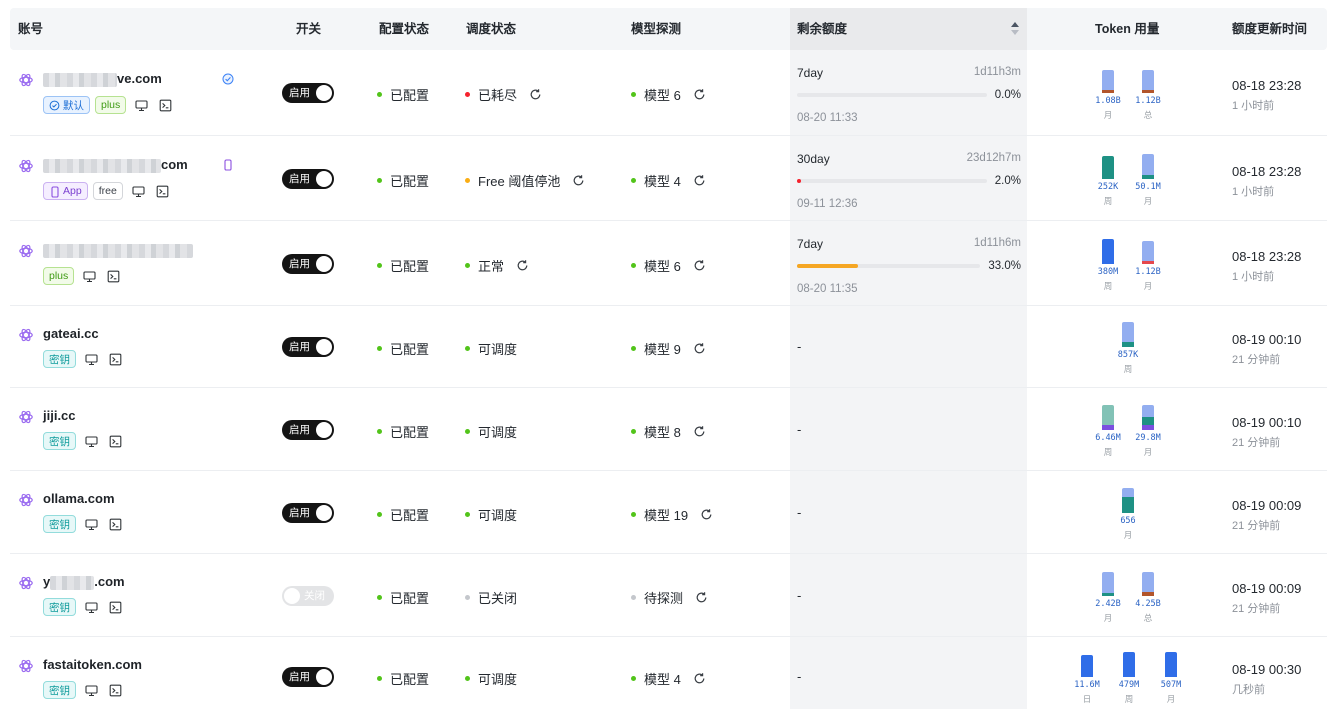  Describe the element at coordinates (118, 250) in the screenshot. I see `account-name` at that location.